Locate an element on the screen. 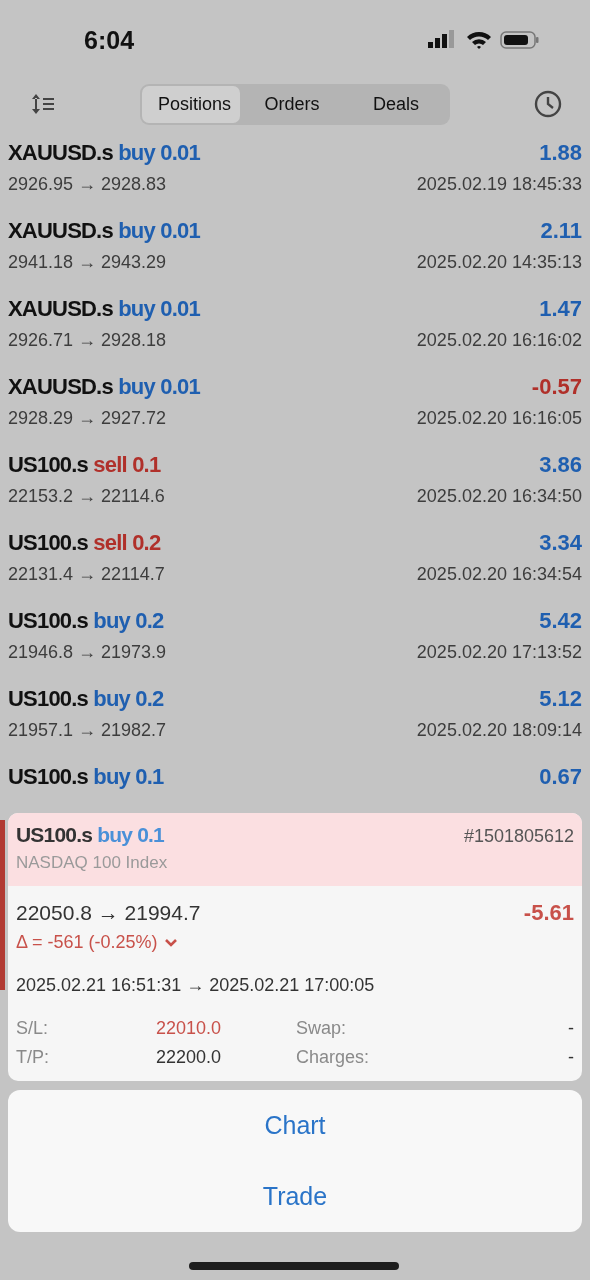 Image resolution: width=590 pixels, height=1280 pixels. position-title: US100.s sell 0.1 is located at coordinates (84, 465).